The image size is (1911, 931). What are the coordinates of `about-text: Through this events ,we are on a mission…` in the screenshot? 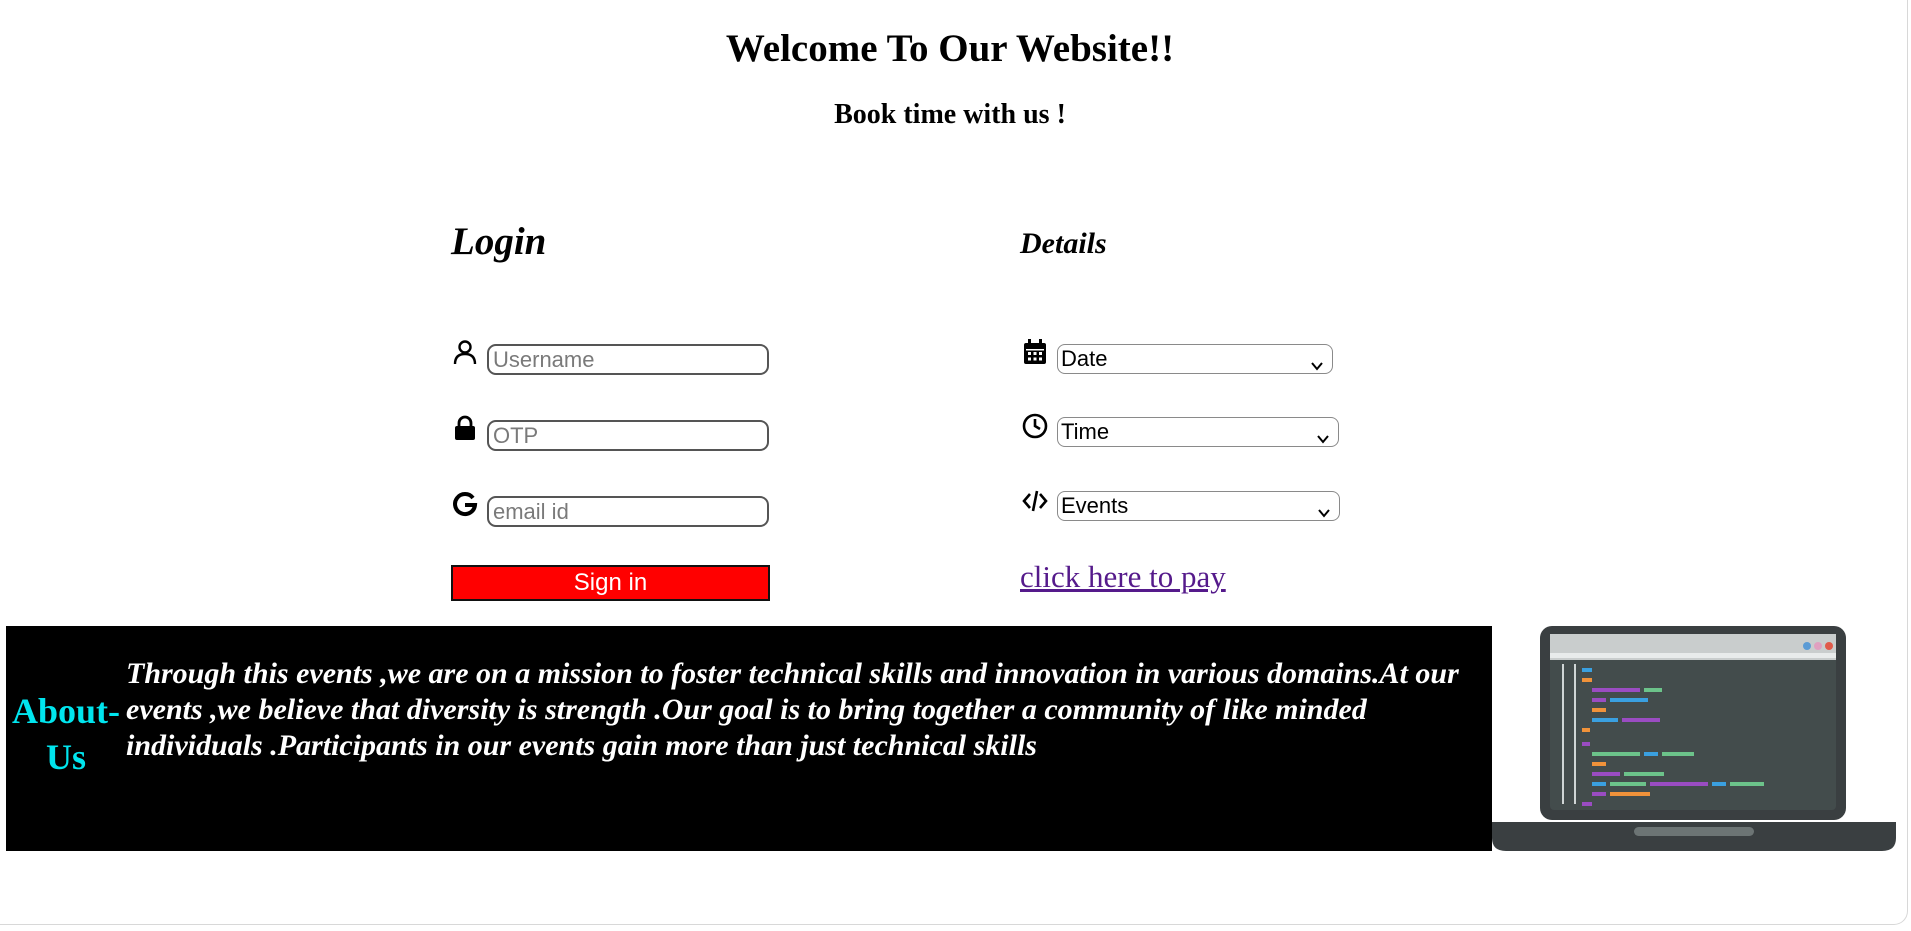 It's located at (792, 709).